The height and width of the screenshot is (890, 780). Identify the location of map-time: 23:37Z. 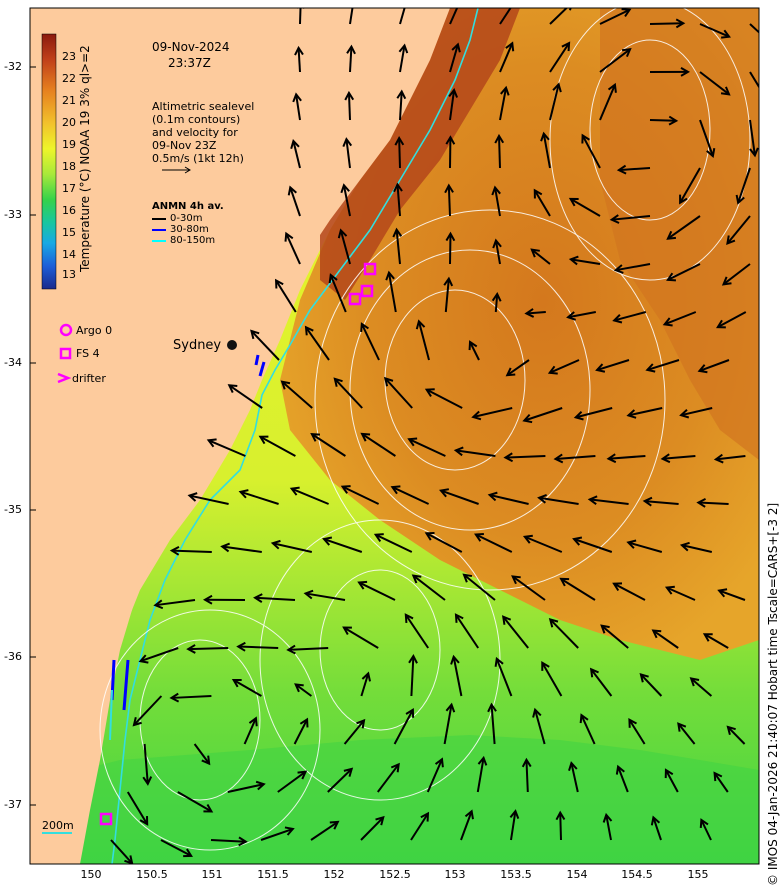
(189, 63).